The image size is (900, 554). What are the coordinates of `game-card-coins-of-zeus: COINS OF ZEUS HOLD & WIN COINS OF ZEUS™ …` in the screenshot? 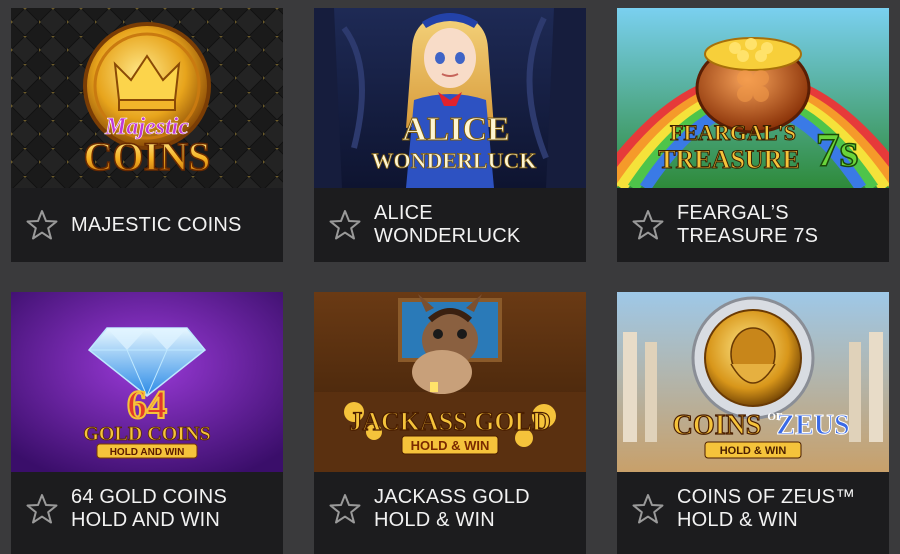 It's located at (753, 423).